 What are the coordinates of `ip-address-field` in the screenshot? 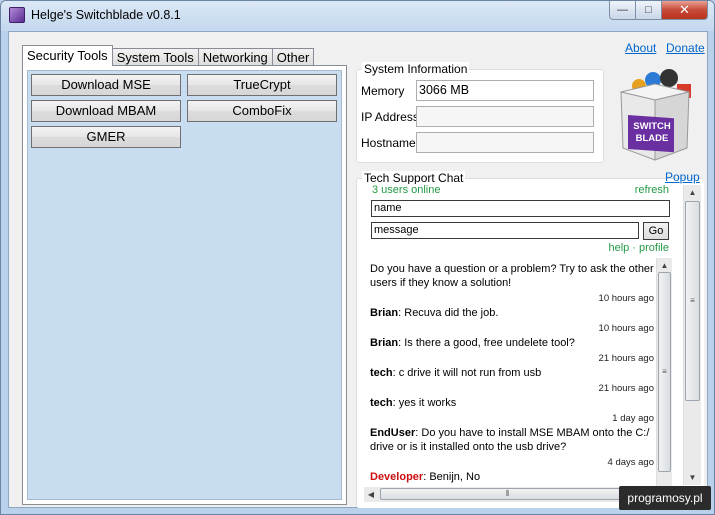 It's located at (505, 116).